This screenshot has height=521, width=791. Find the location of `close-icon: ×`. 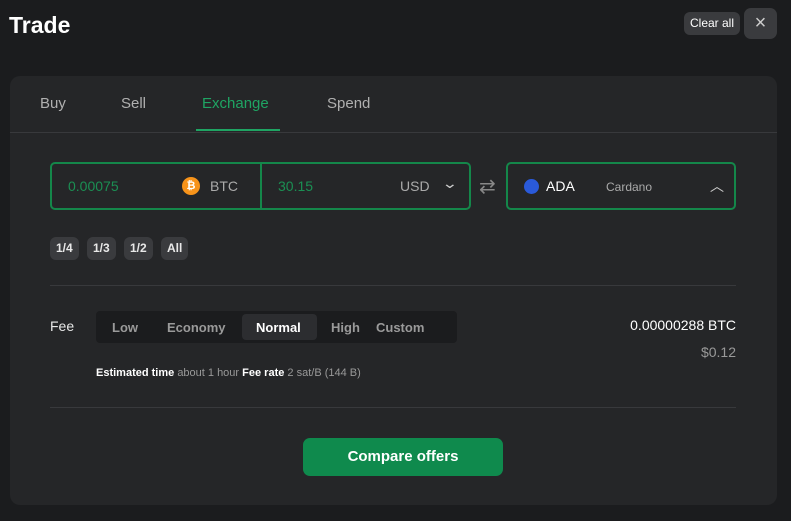

close-icon: × is located at coordinates (760, 23).